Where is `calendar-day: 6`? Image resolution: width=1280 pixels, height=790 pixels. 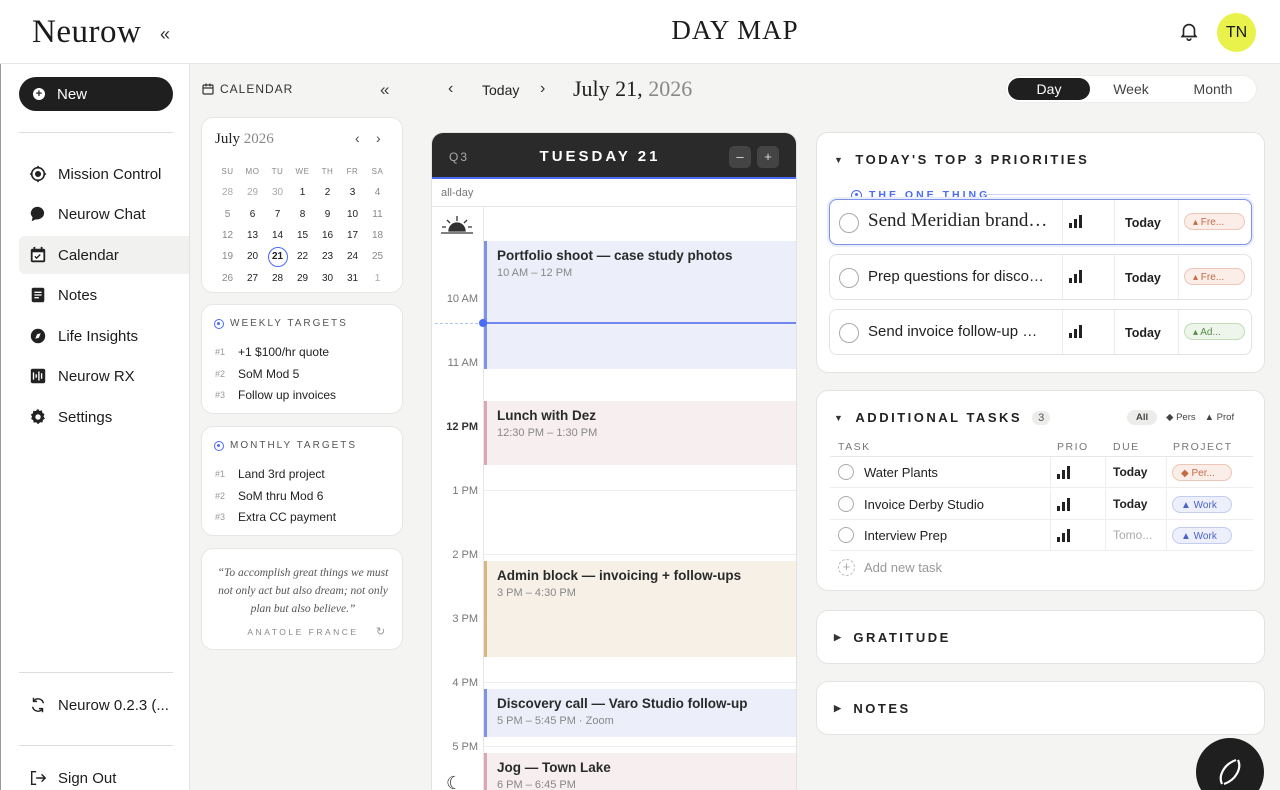
calendar-day: 6 is located at coordinates (252, 214).